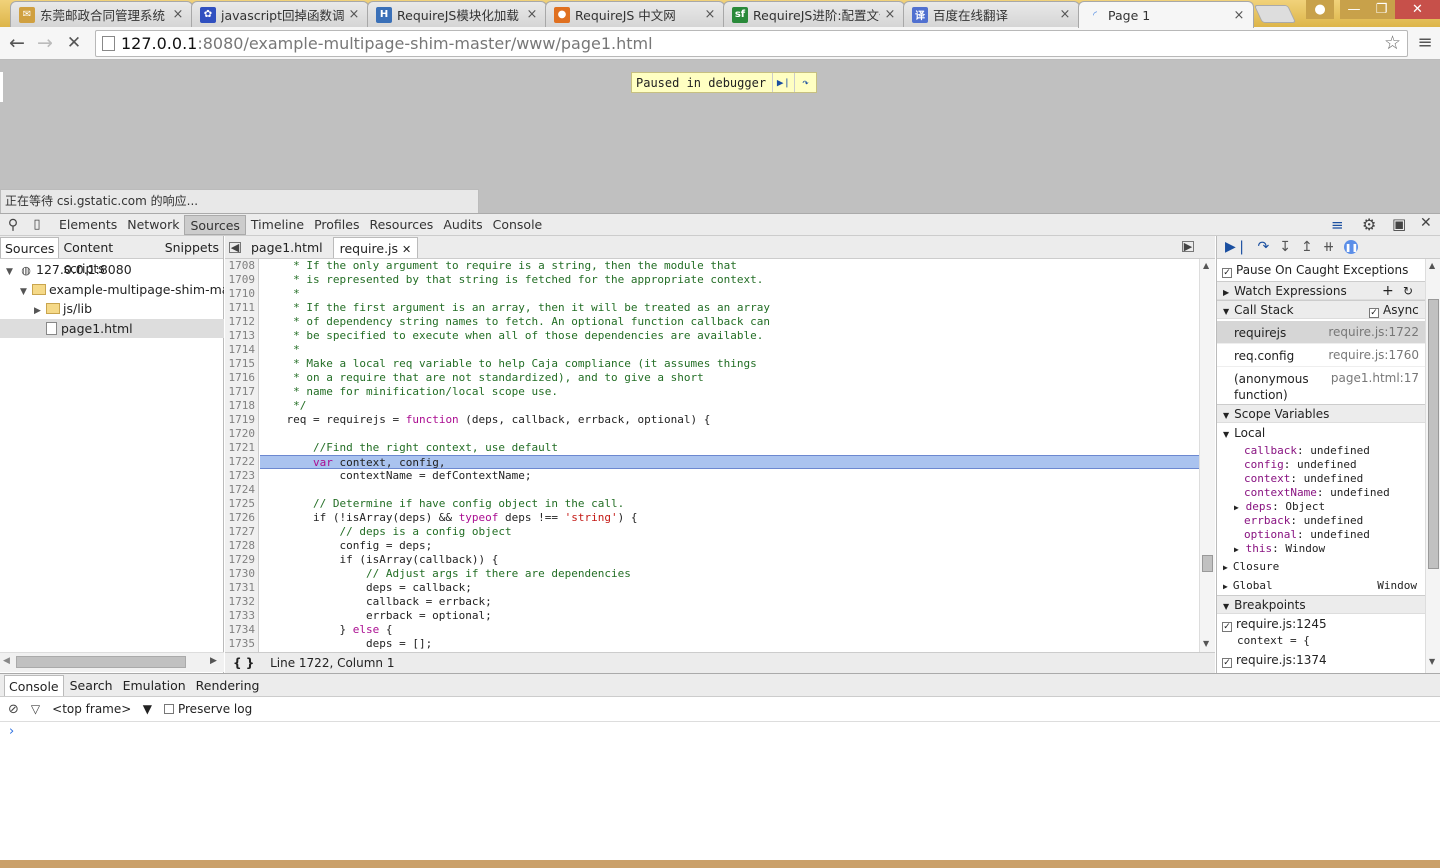 Image resolution: width=1440 pixels, height=868 pixels. I want to click on call-frame: (anonymous function) page1.html:17, so click(1321, 386).